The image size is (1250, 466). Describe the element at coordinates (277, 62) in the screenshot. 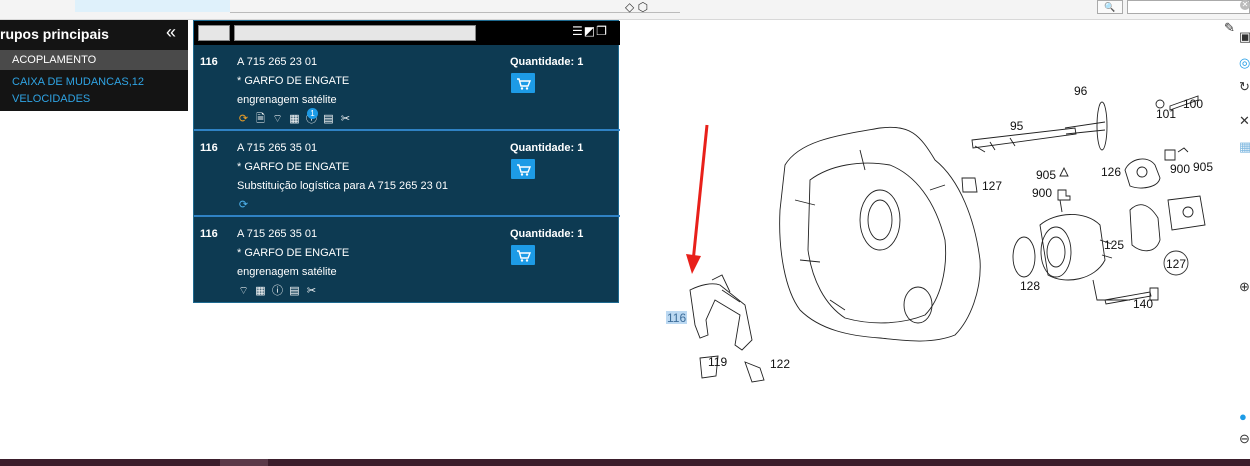

I see `part-number: A 715 265 23 01` at that location.